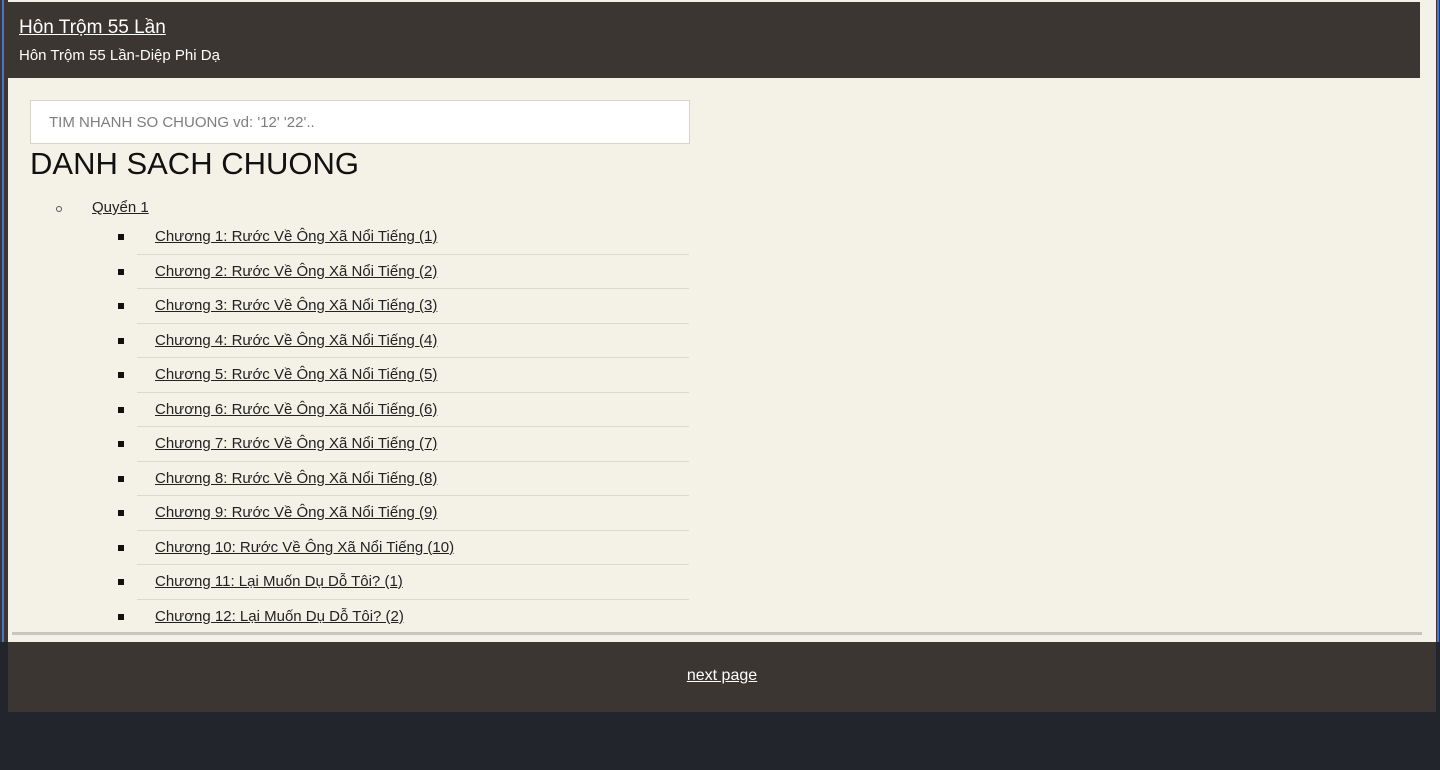 This screenshot has width=1440, height=770. I want to click on chapter-link: Chương 11: Lại Muốn Dụ Dỗ Tôi? (1), so click(279, 581).